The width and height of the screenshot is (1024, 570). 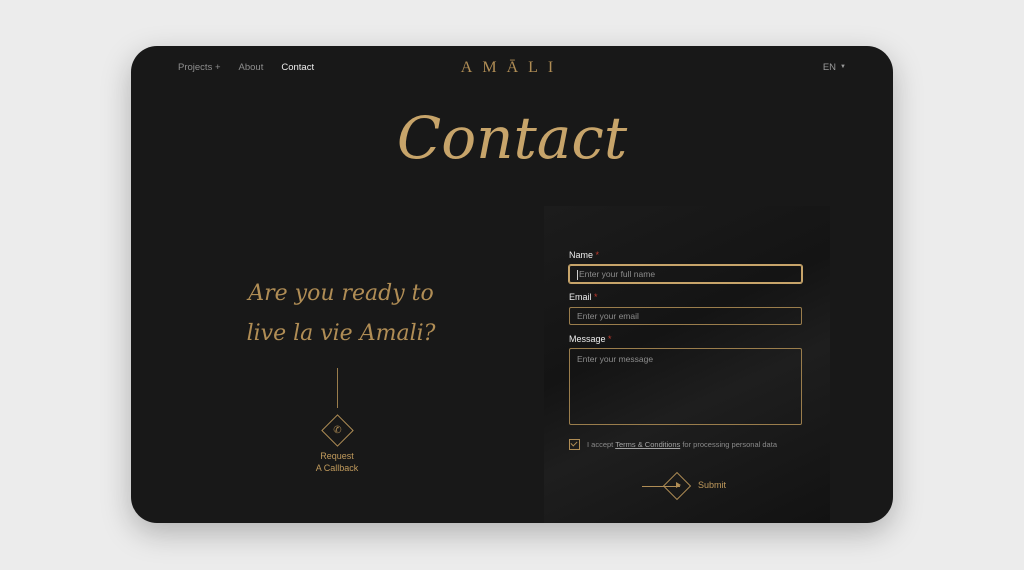 I want to click on tagline: Are you ready to live la vie Amali?, so click(x=341, y=314).